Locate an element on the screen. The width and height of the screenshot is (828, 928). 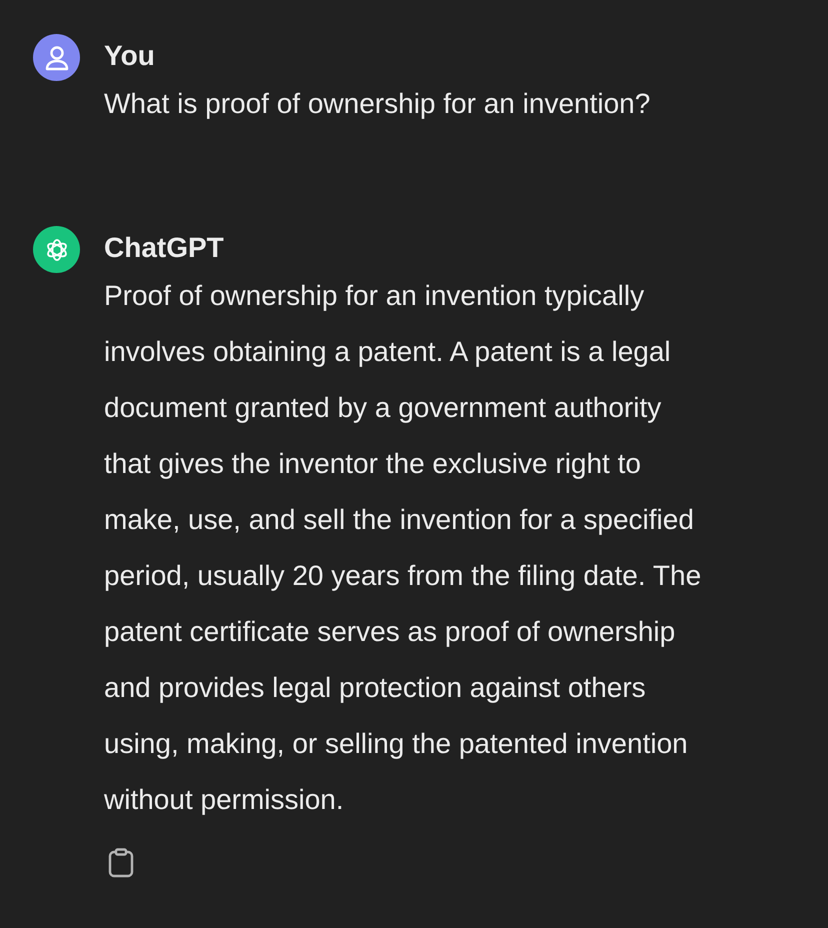
clipboard-icon is located at coordinates (121, 863).